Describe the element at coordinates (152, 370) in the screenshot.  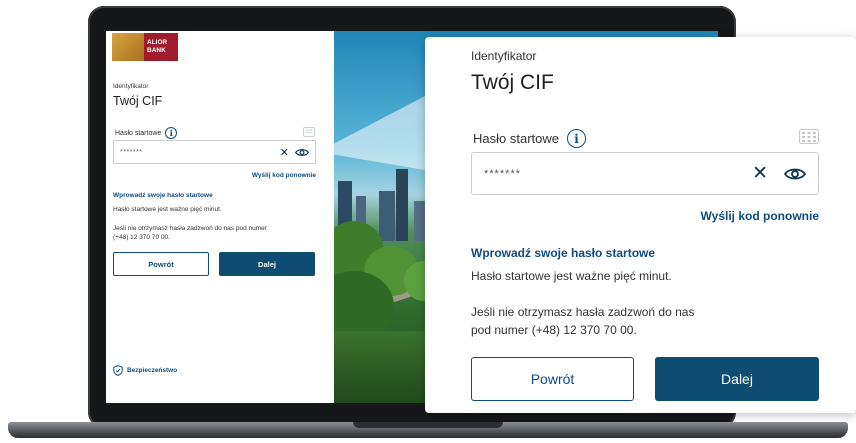
I see `security-link-label: Bezpieczeństwo` at that location.